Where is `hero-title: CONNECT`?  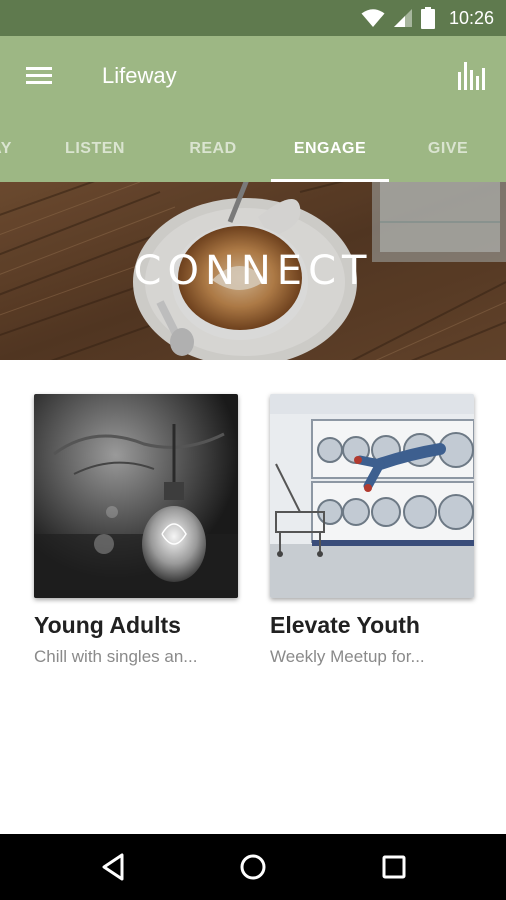
hero-title: CONNECT is located at coordinates (253, 271).